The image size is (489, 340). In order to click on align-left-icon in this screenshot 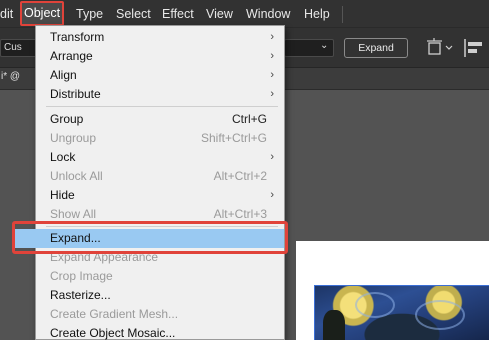, I will do `click(474, 49)`.